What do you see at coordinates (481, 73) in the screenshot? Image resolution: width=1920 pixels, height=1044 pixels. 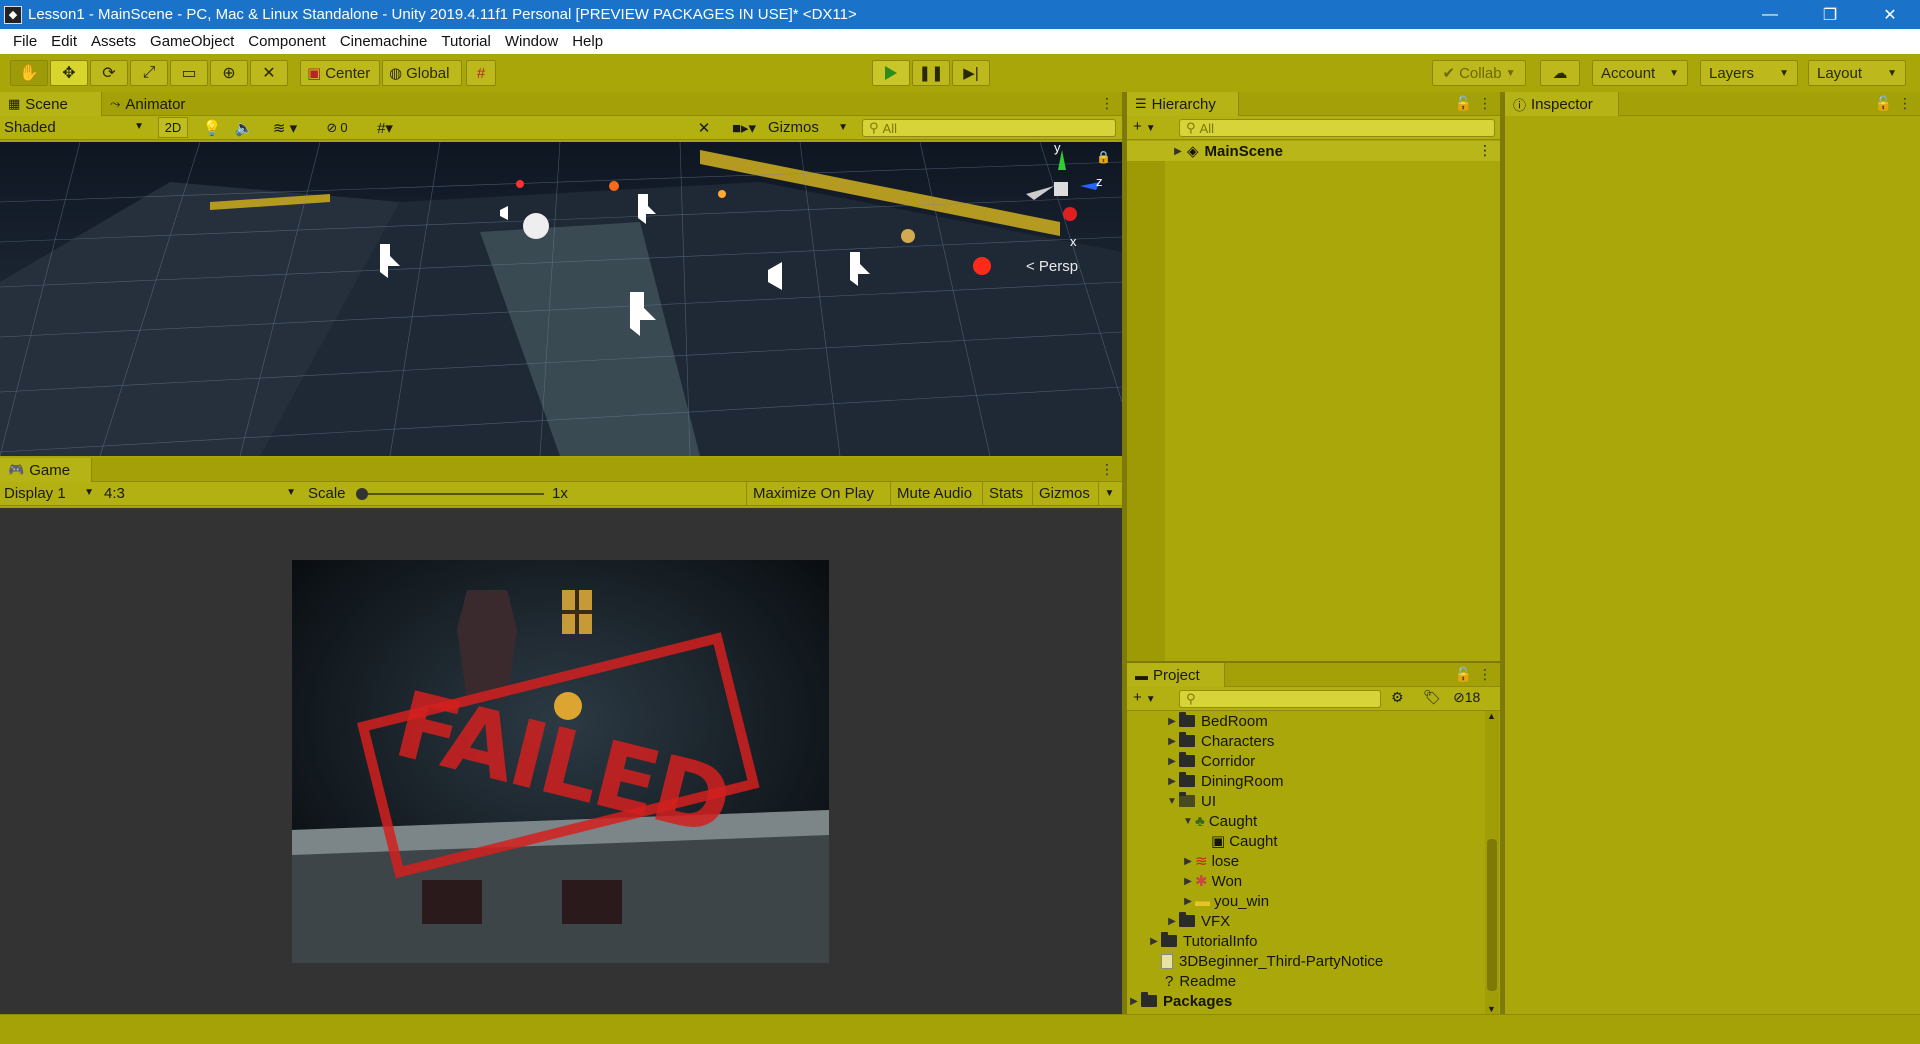 I see `grid-snap-button: #` at bounding box center [481, 73].